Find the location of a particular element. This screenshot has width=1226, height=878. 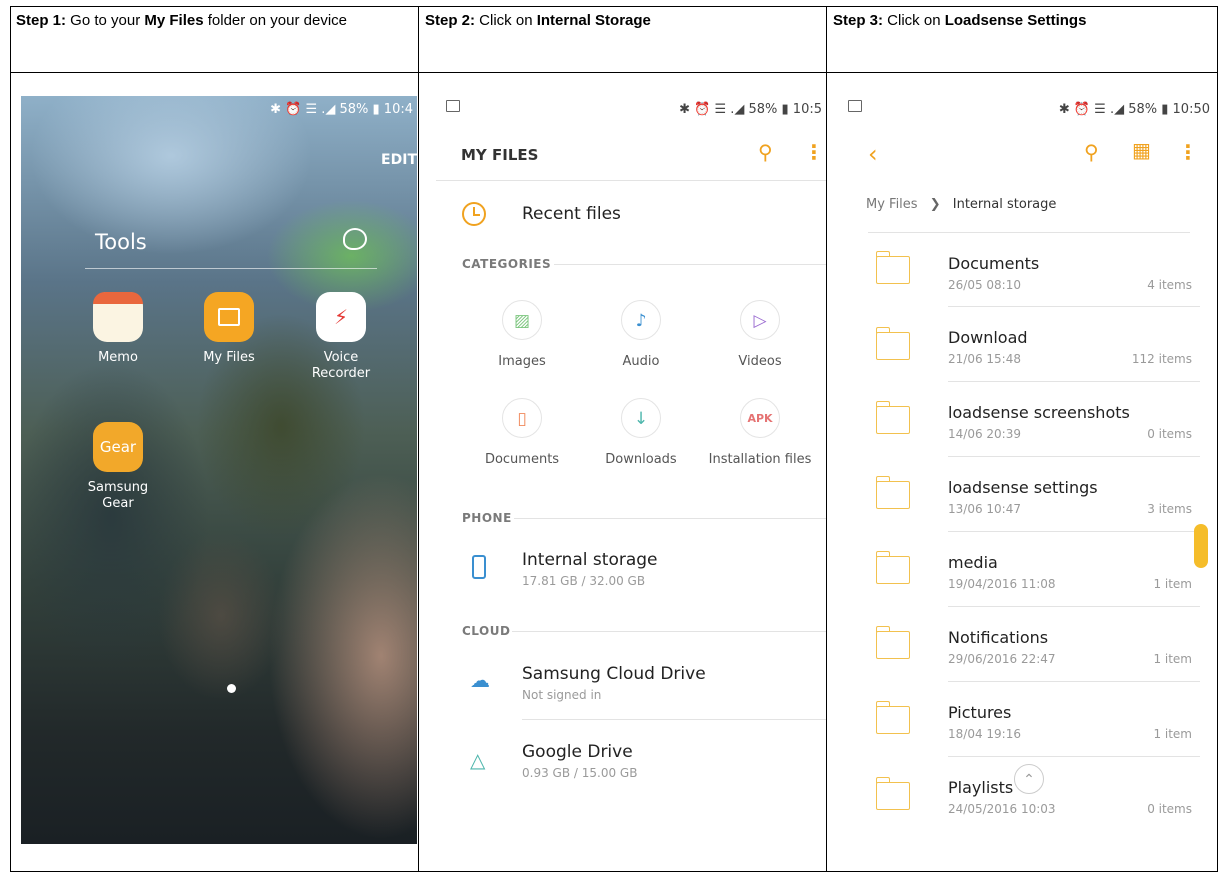

app-samsung-gear: Gear Samsung Gear is located at coordinates (118, 467).